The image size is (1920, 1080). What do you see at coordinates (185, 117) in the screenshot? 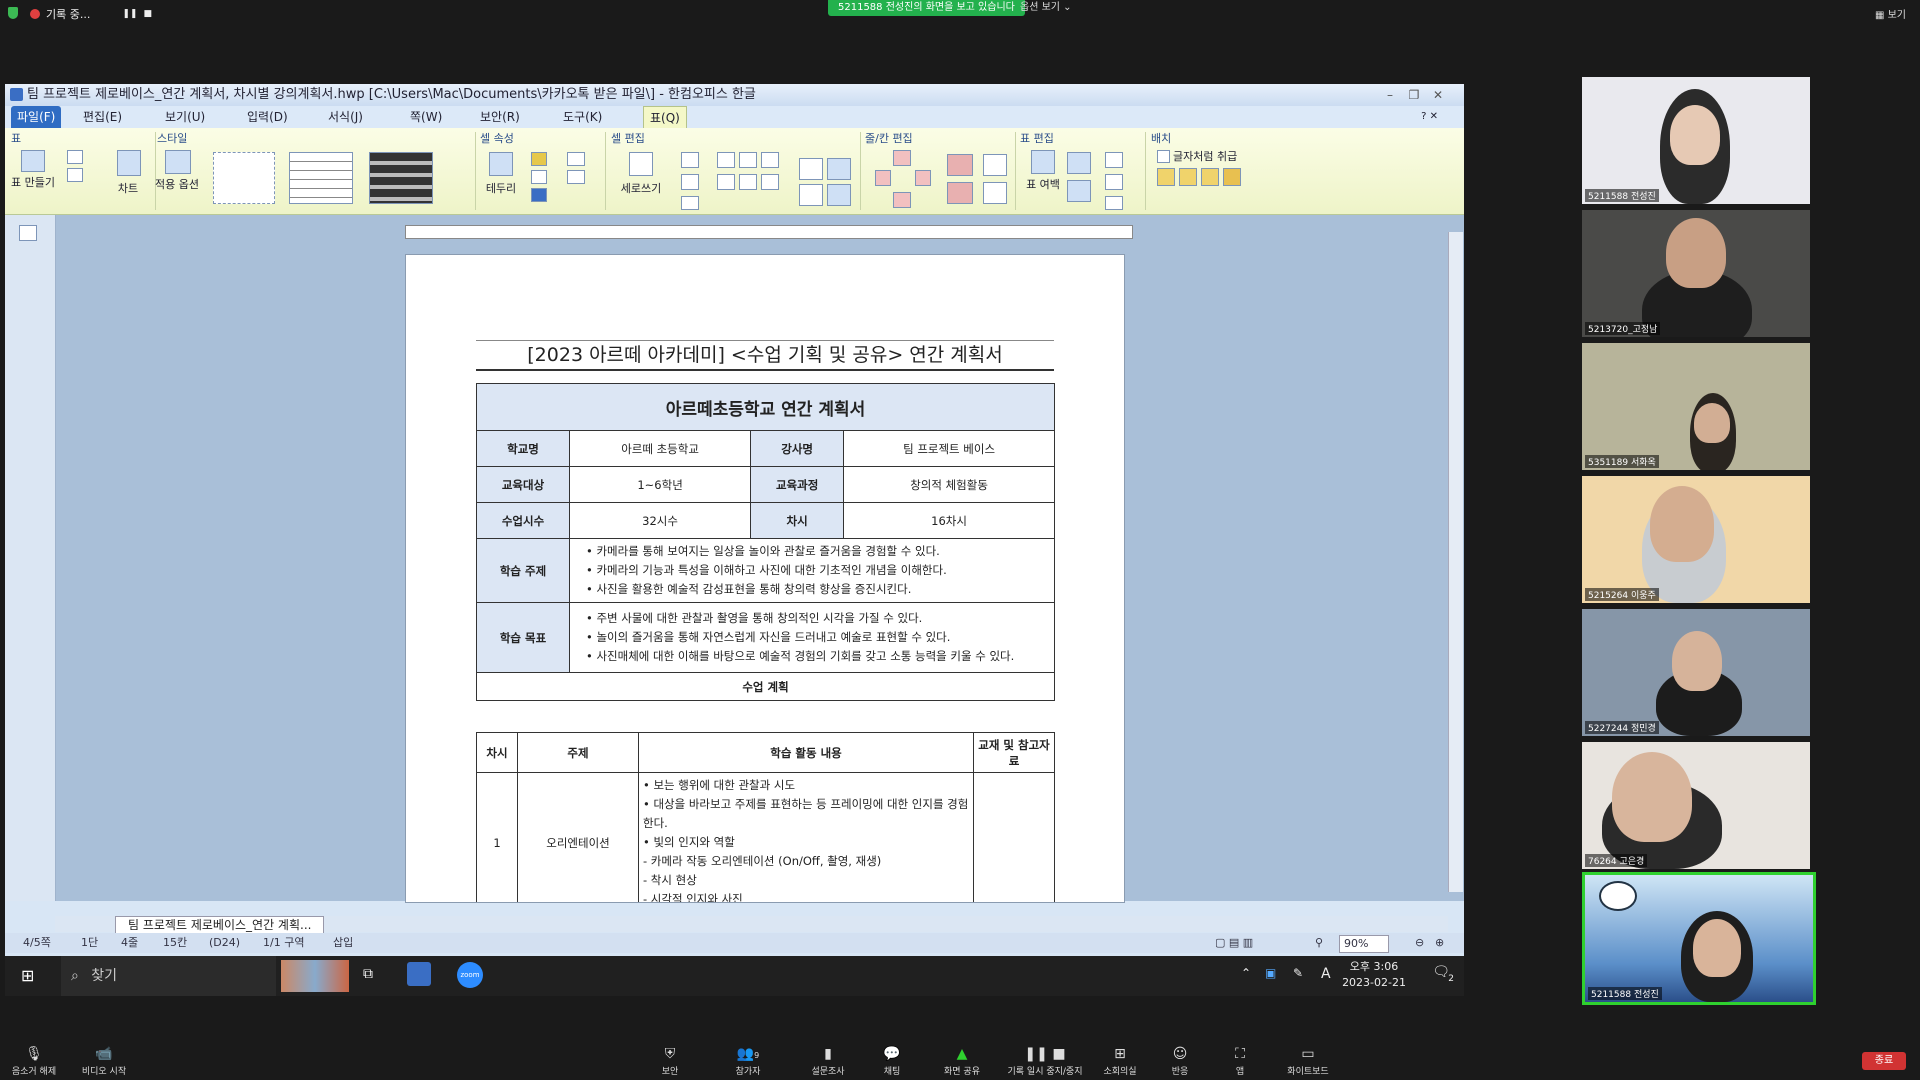
I see `menu-view: 보기(U)` at bounding box center [185, 117].